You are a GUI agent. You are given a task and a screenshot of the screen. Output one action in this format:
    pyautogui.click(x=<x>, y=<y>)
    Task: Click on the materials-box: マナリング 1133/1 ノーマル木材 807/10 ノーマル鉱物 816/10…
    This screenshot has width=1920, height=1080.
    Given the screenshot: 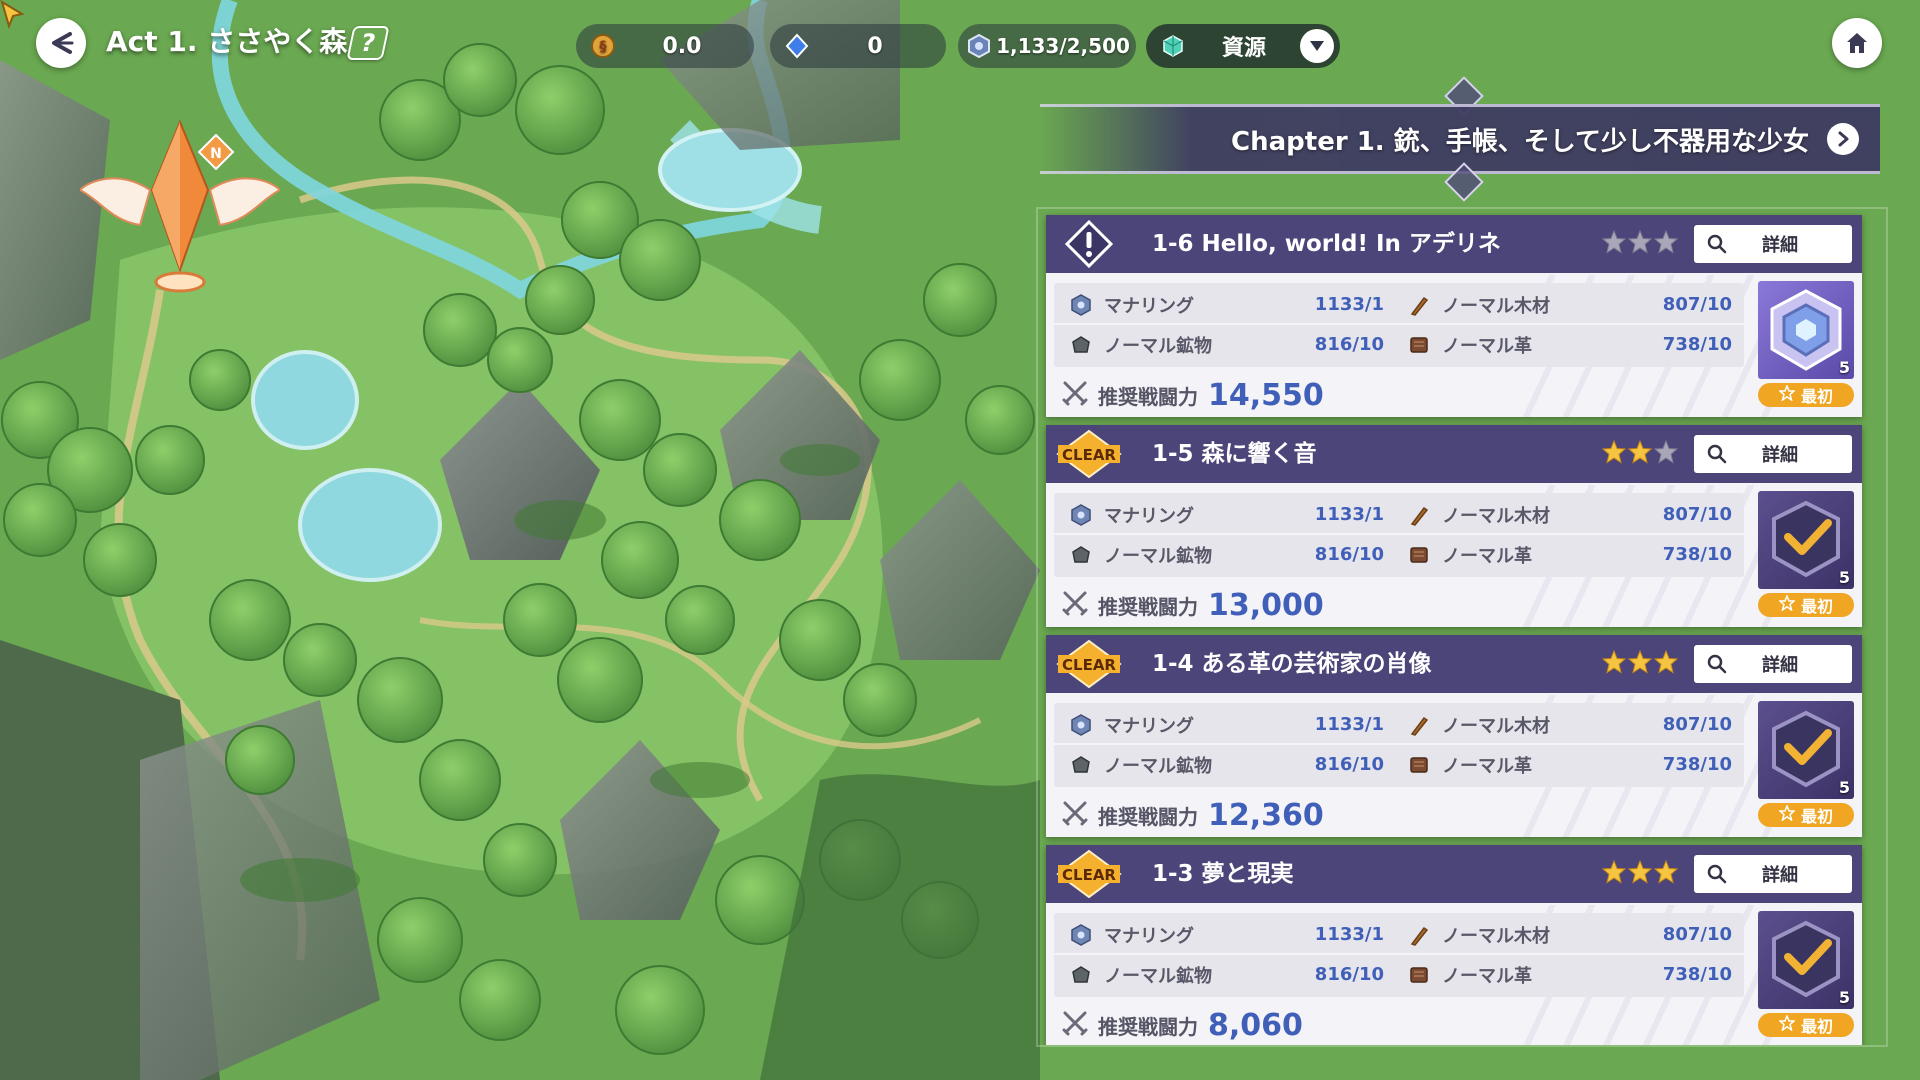 What is the action you would take?
    pyautogui.click(x=1399, y=325)
    